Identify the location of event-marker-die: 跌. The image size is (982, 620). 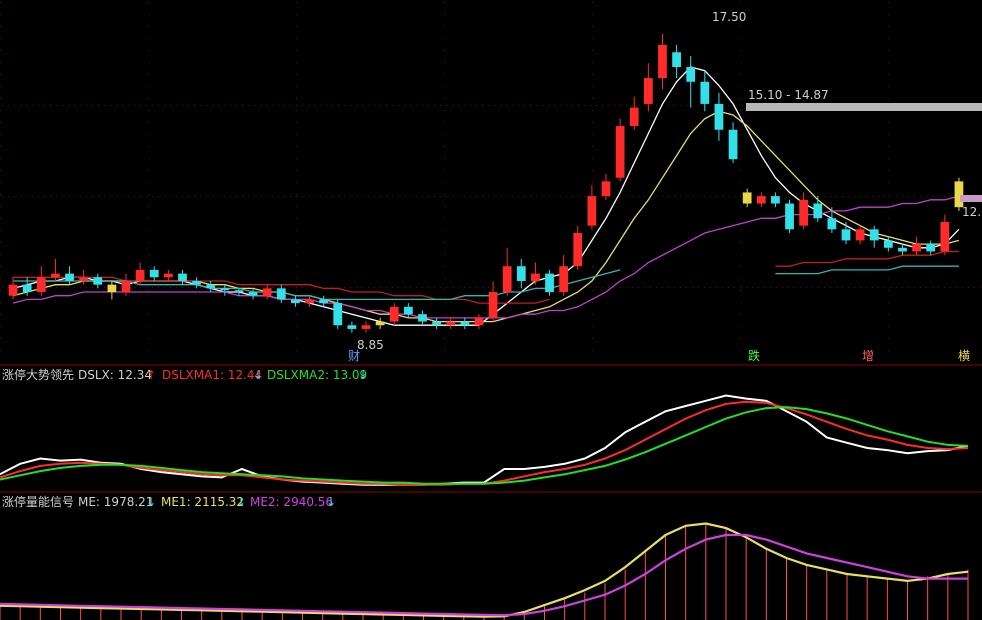
(754, 355).